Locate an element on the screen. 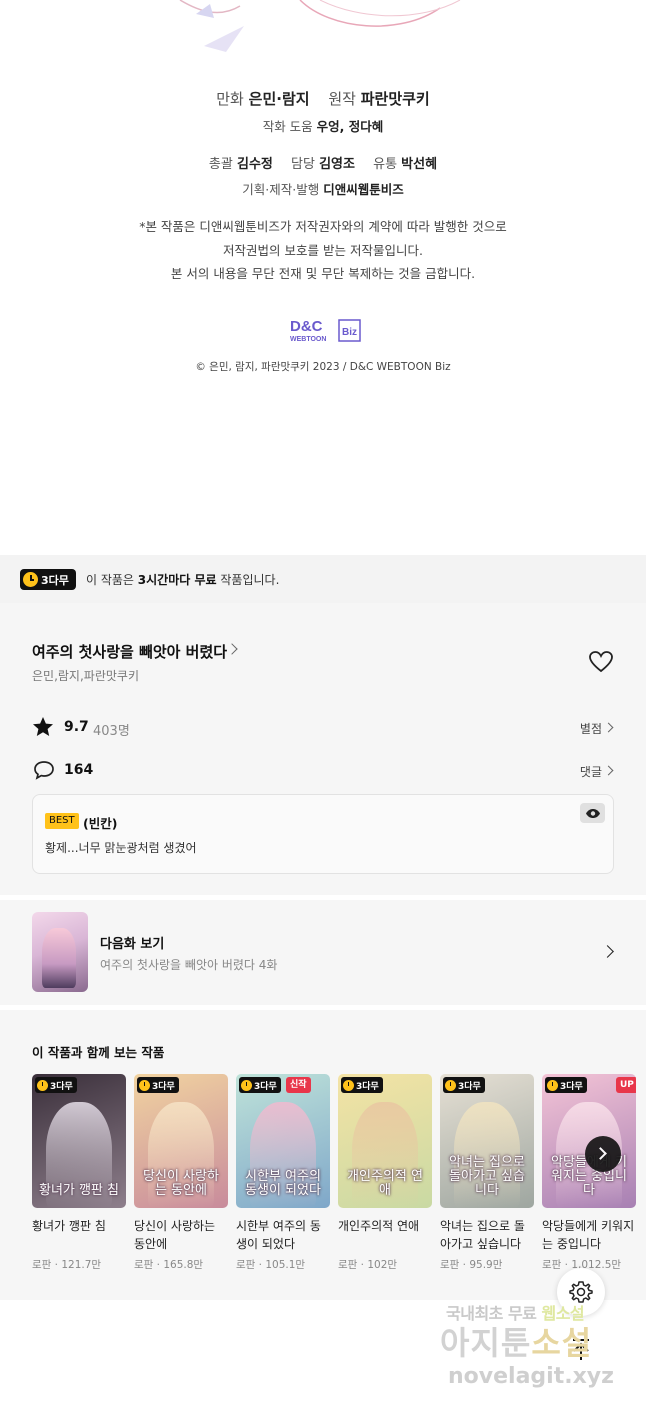  cover-title: 개인주의적 연애 is located at coordinates (385, 1183).